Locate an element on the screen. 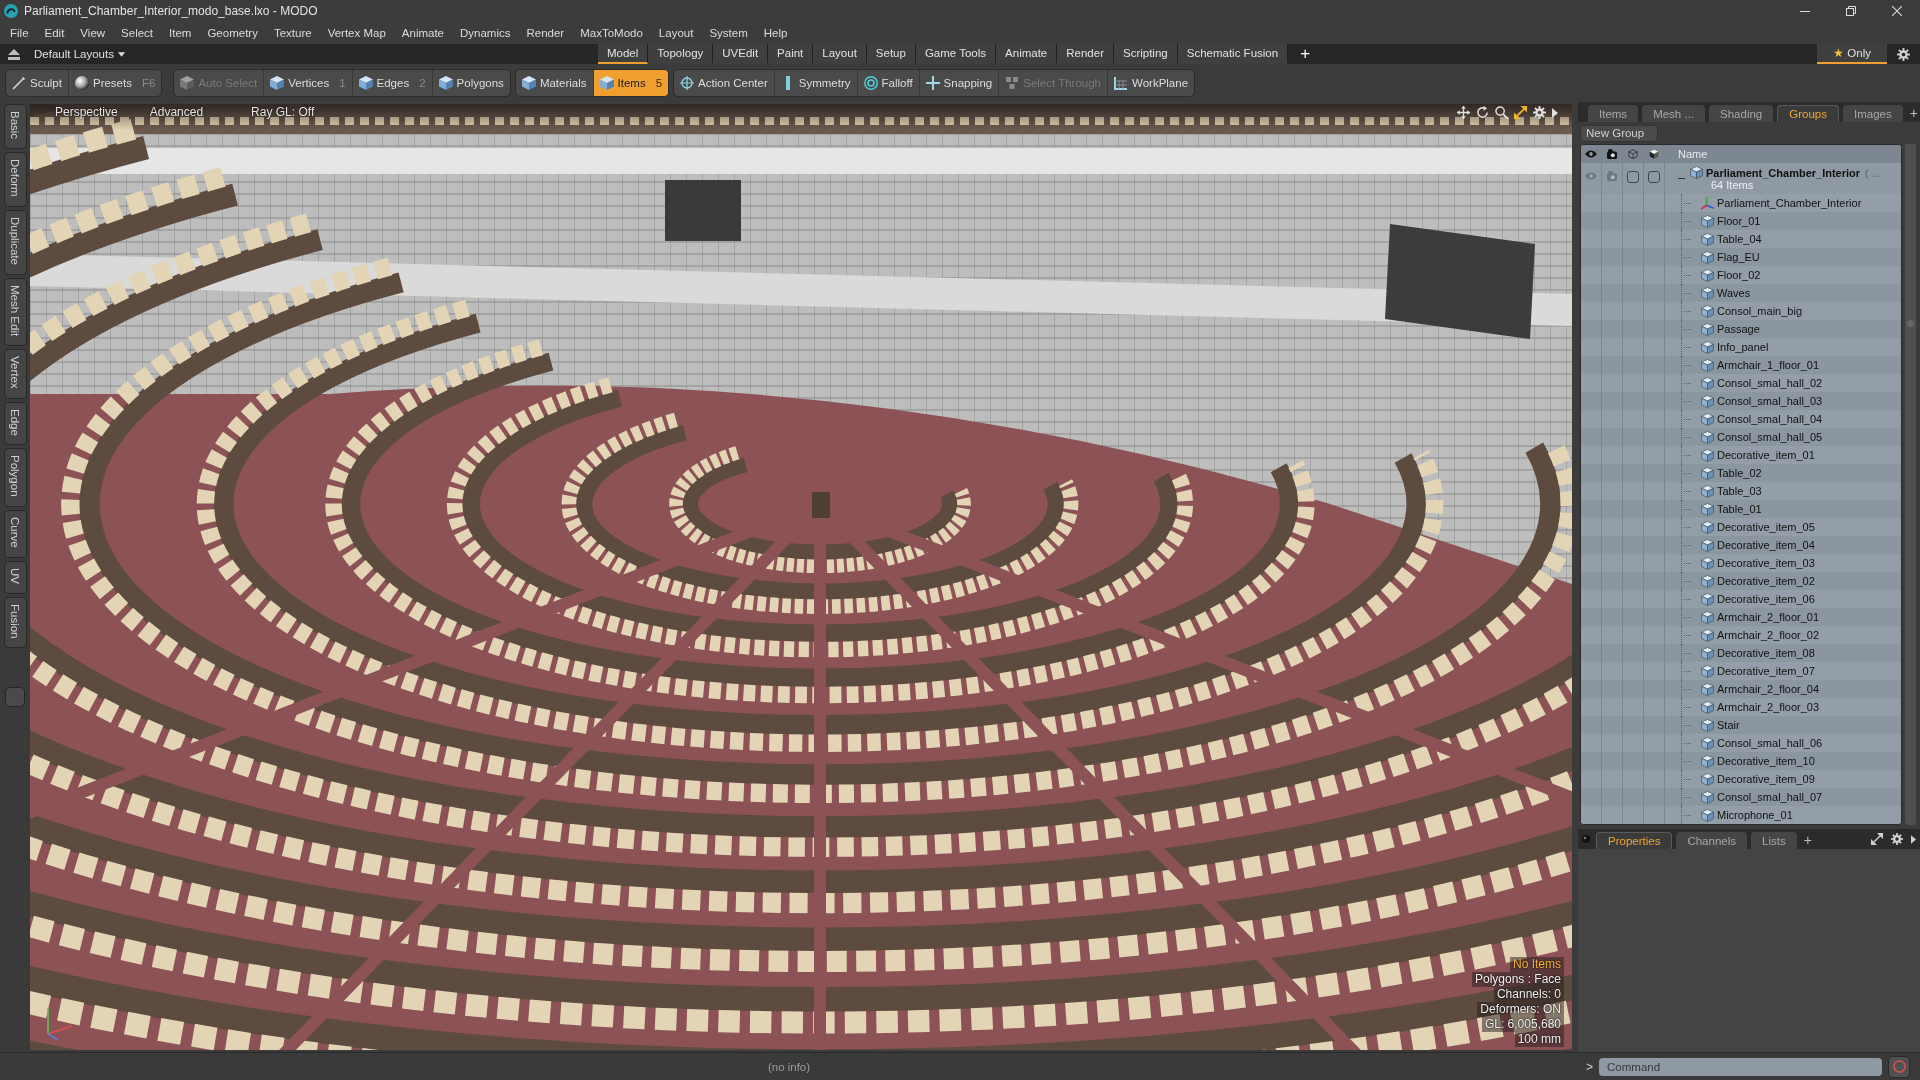 The image size is (1920, 1080). layout-tab: Topology is located at coordinates (681, 54).